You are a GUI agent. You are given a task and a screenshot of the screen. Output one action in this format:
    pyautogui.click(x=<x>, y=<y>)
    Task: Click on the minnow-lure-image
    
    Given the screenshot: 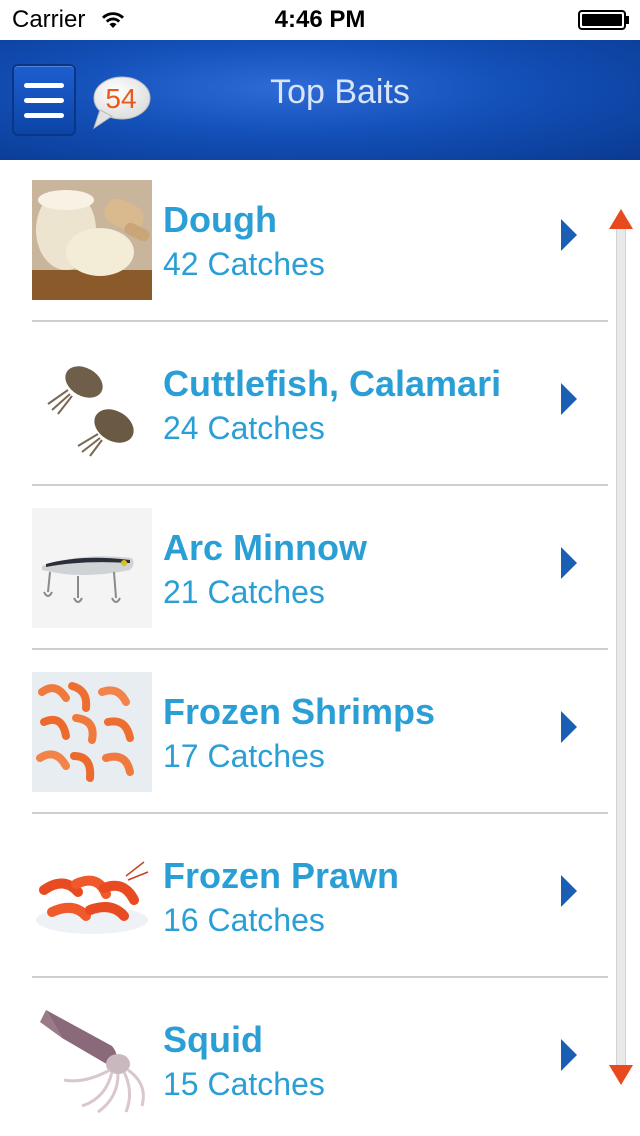 What is the action you would take?
    pyautogui.click(x=92, y=568)
    